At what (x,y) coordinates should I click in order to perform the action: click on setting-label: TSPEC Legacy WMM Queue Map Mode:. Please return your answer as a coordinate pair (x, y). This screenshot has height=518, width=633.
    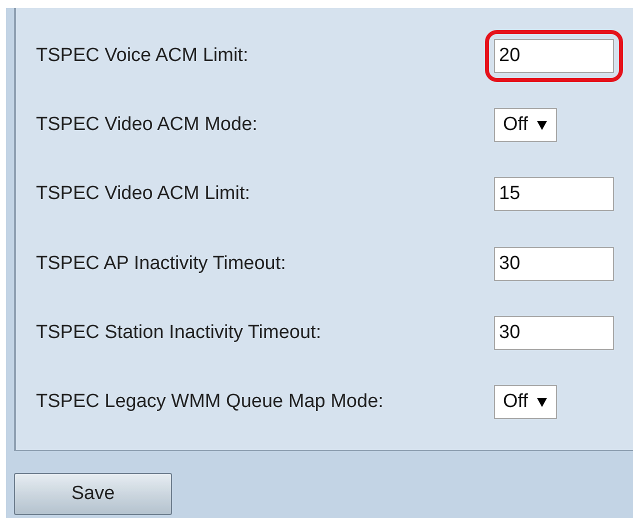
    Looking at the image, I should click on (210, 402).